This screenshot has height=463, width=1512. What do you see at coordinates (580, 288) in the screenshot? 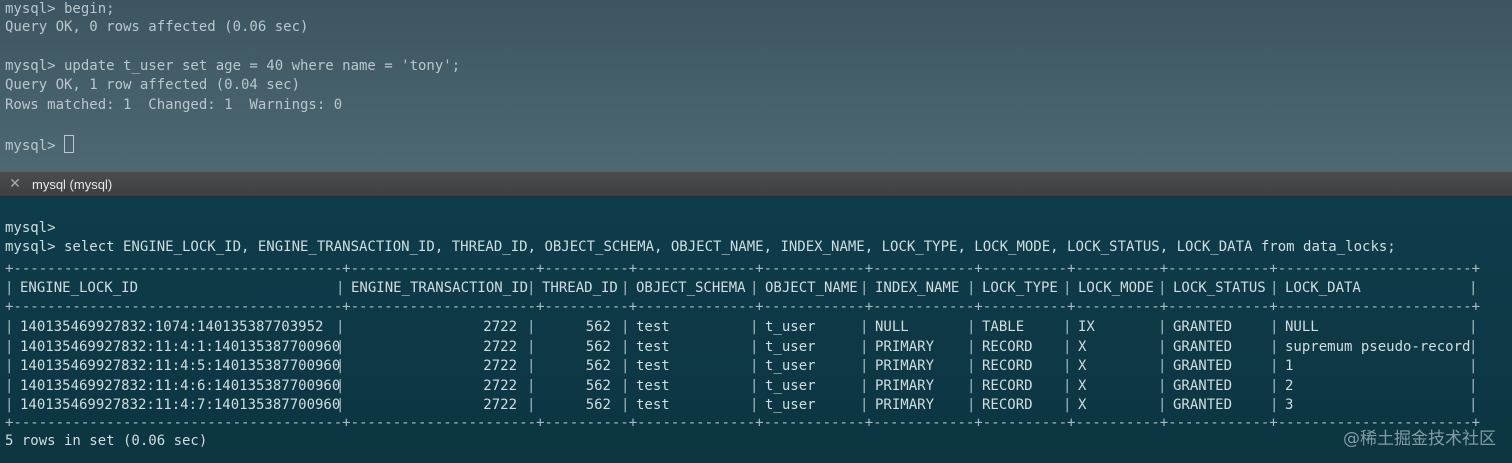
I see `column-header: THREAD_ID` at bounding box center [580, 288].